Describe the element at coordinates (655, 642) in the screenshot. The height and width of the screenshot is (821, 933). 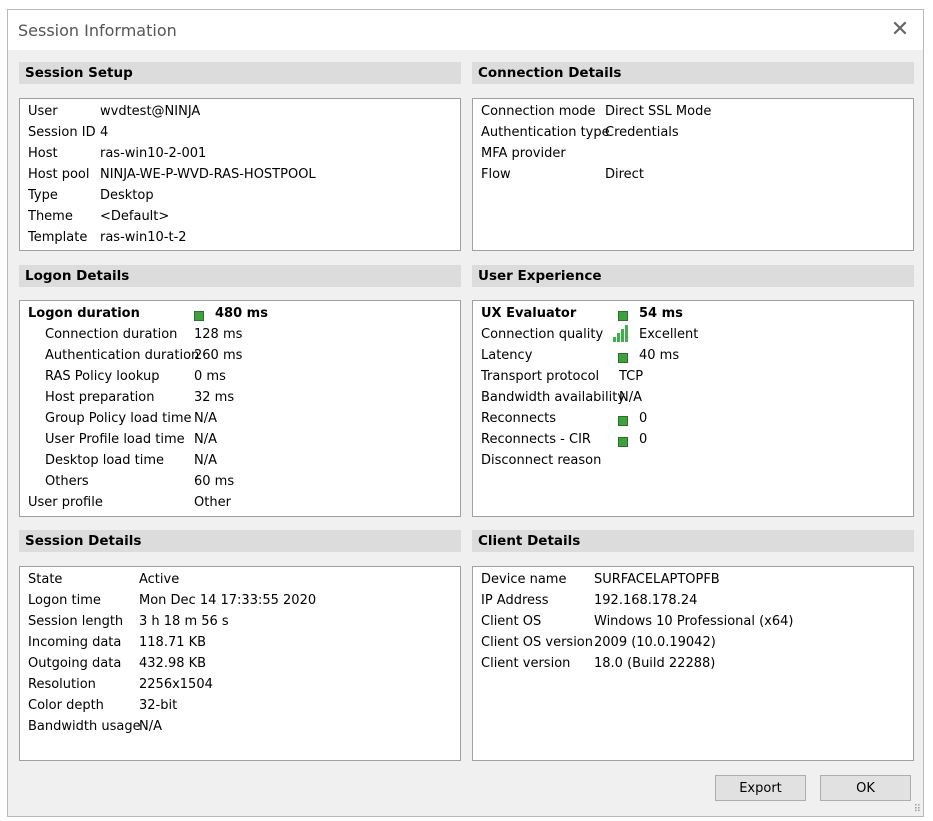
I see `client-os-version-value: 2009 (10.0.19042)` at that location.